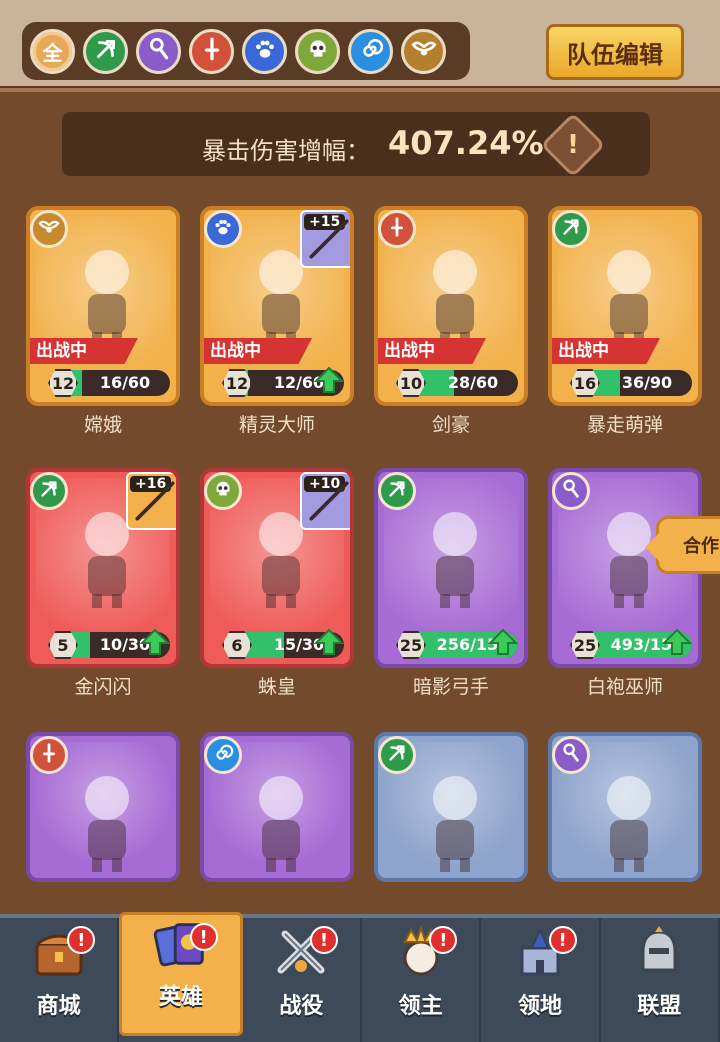 The width and height of the screenshot is (720, 1042). What do you see at coordinates (277, 306) in the screenshot?
I see `hero-card: +15 出战中 12/60 12` at bounding box center [277, 306].